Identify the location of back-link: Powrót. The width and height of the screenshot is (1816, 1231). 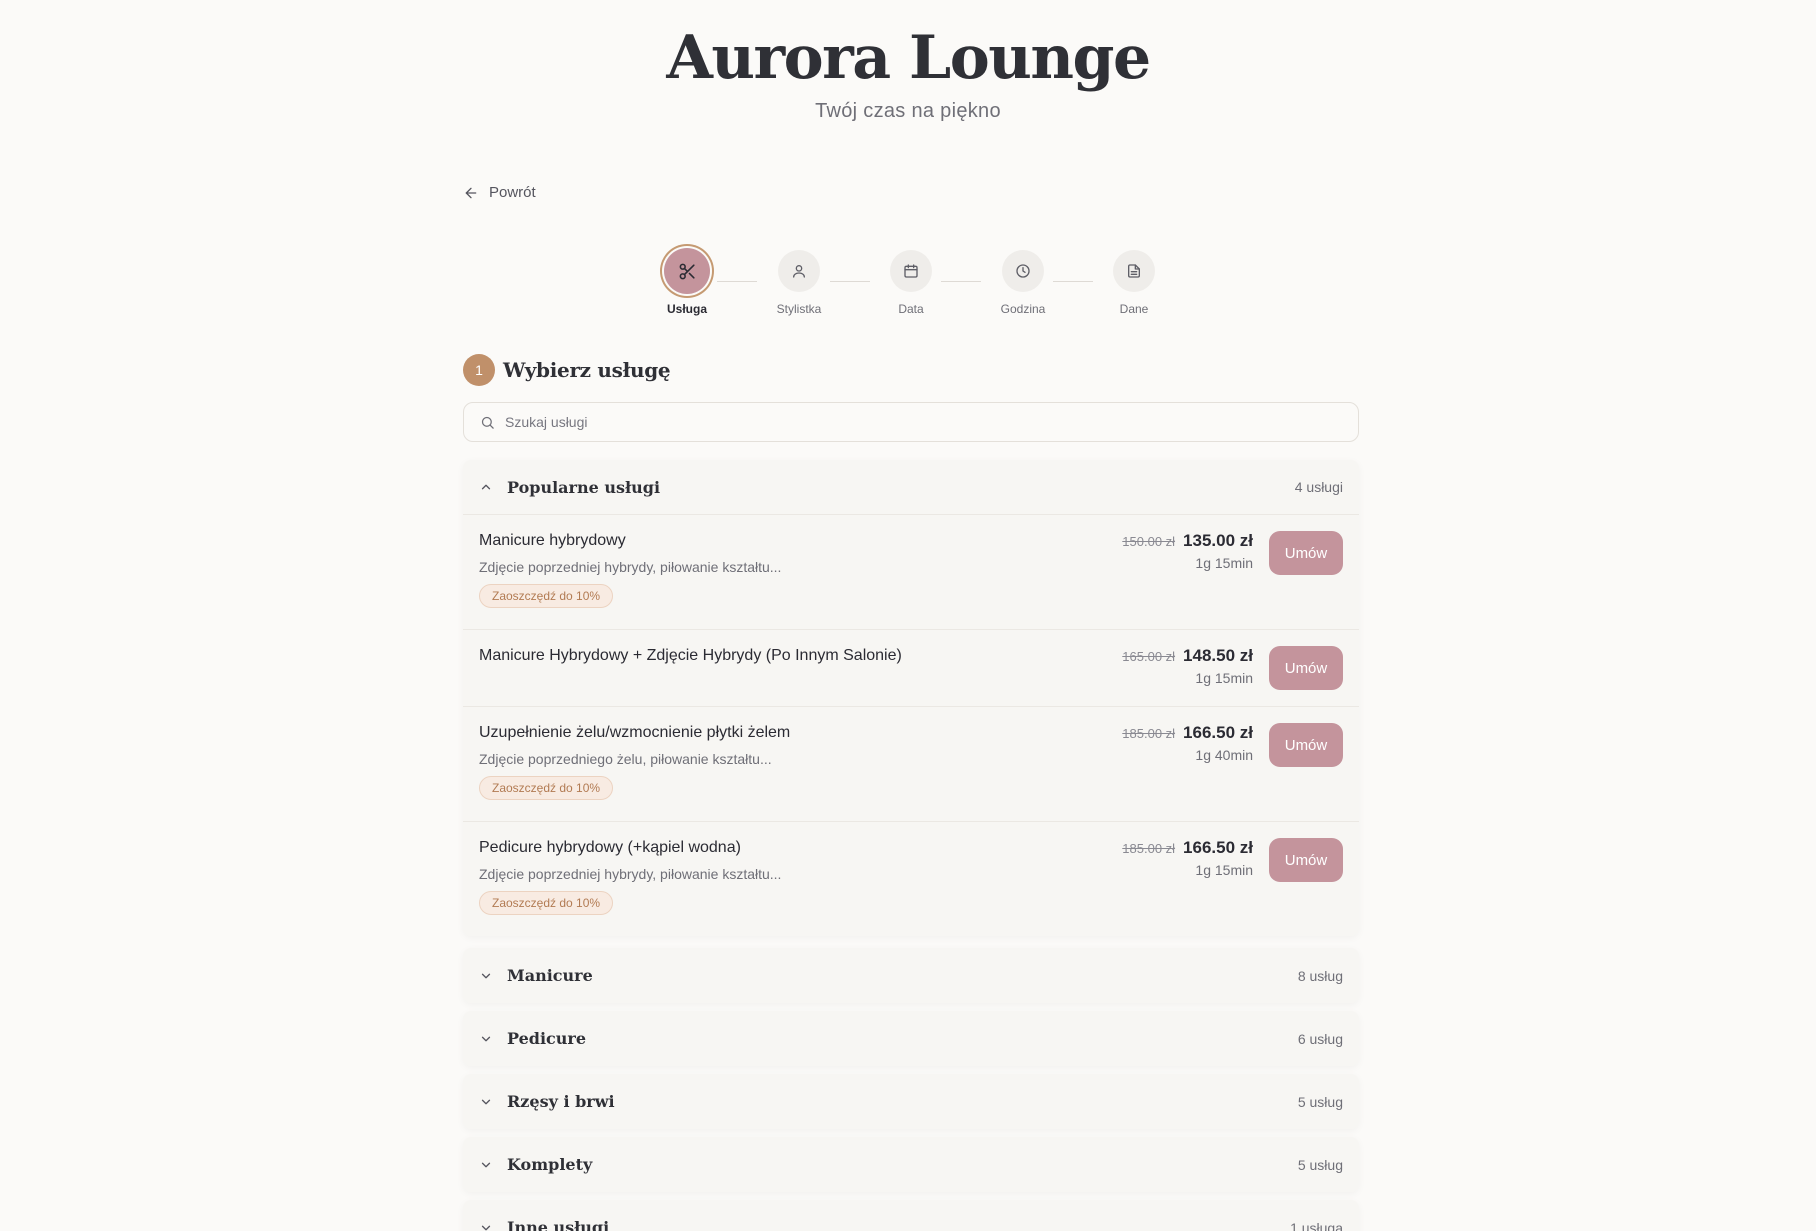
(499, 192).